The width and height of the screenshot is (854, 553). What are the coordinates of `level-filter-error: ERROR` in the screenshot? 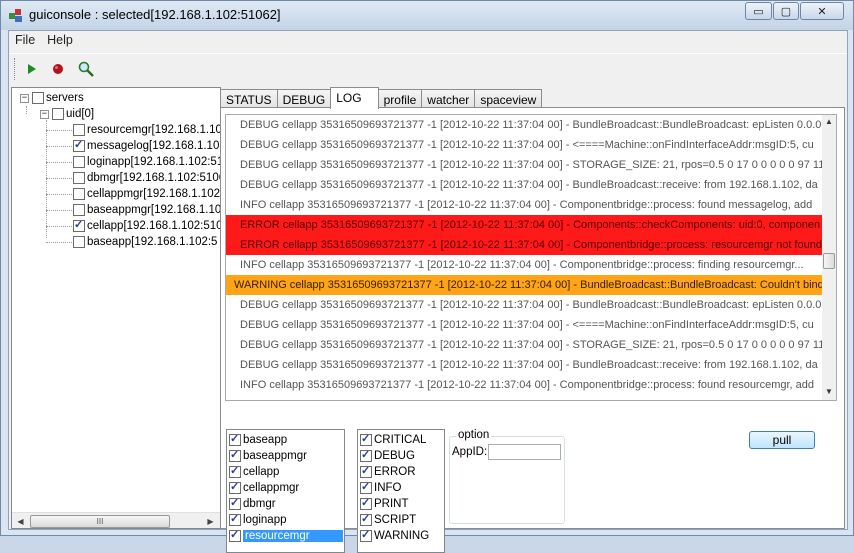 It's located at (388, 472).